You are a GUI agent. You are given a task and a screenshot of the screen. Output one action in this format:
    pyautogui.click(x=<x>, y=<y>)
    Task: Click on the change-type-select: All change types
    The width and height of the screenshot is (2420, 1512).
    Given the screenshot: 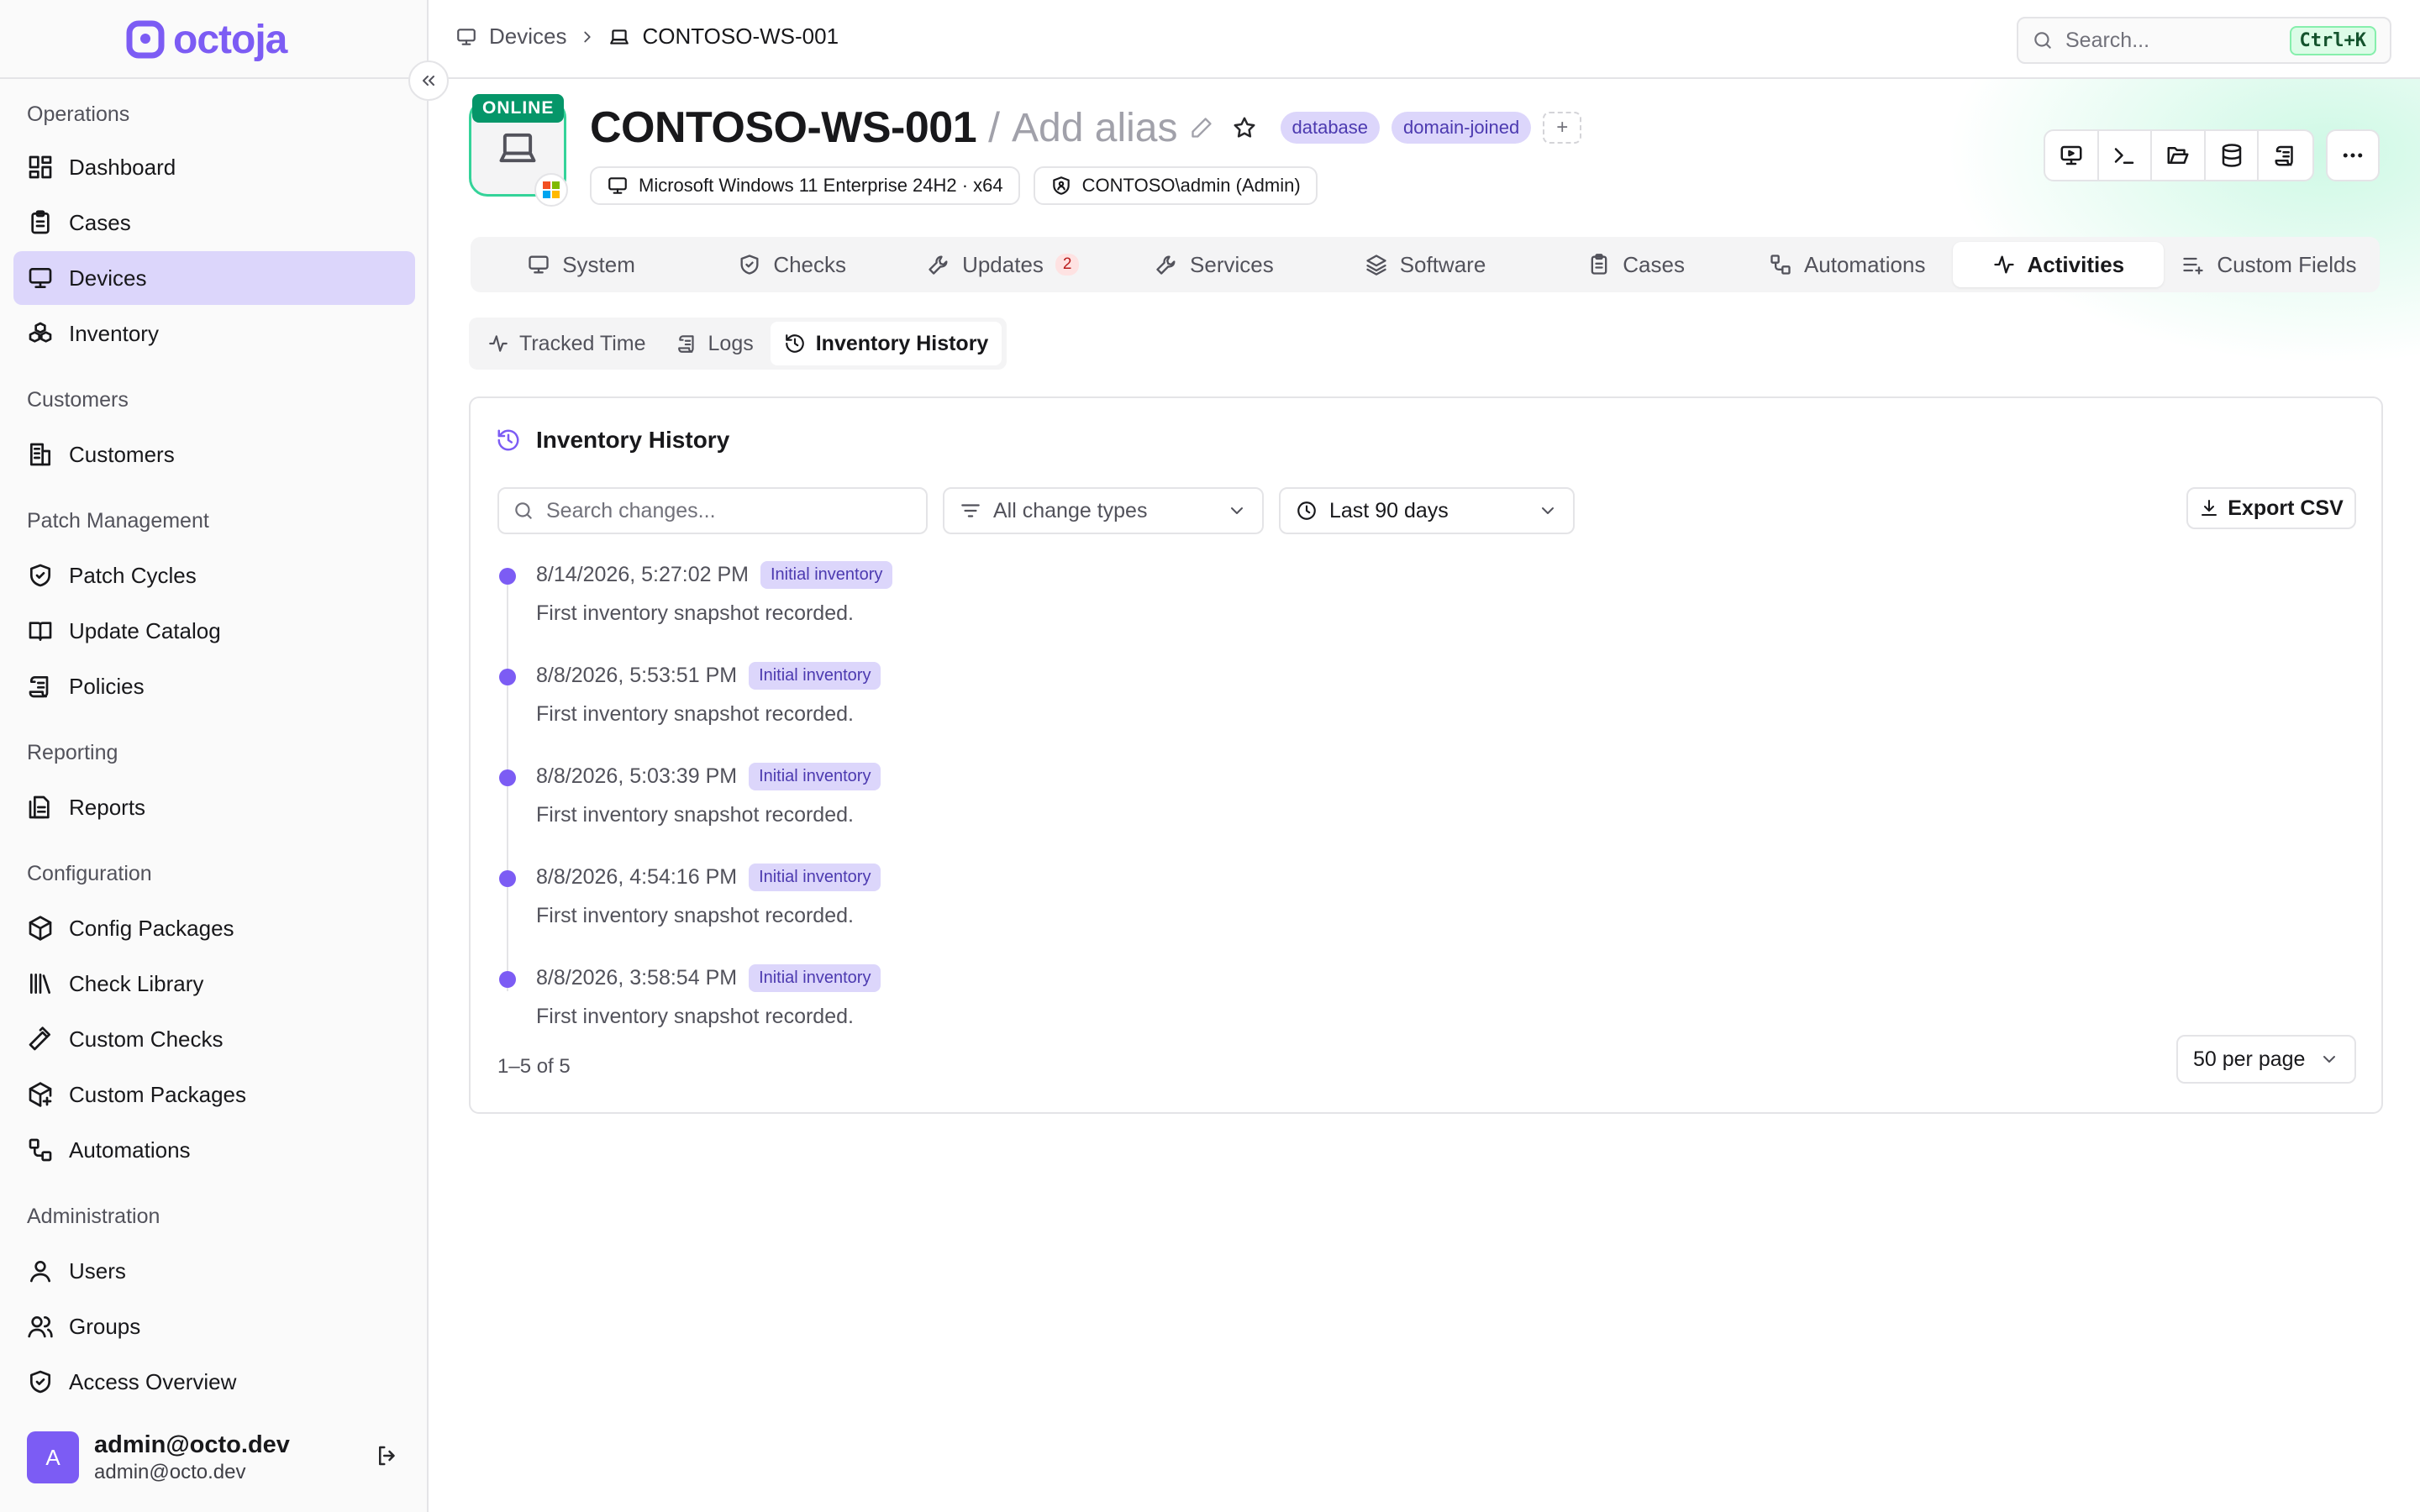 What is the action you would take?
    pyautogui.click(x=1104, y=510)
    